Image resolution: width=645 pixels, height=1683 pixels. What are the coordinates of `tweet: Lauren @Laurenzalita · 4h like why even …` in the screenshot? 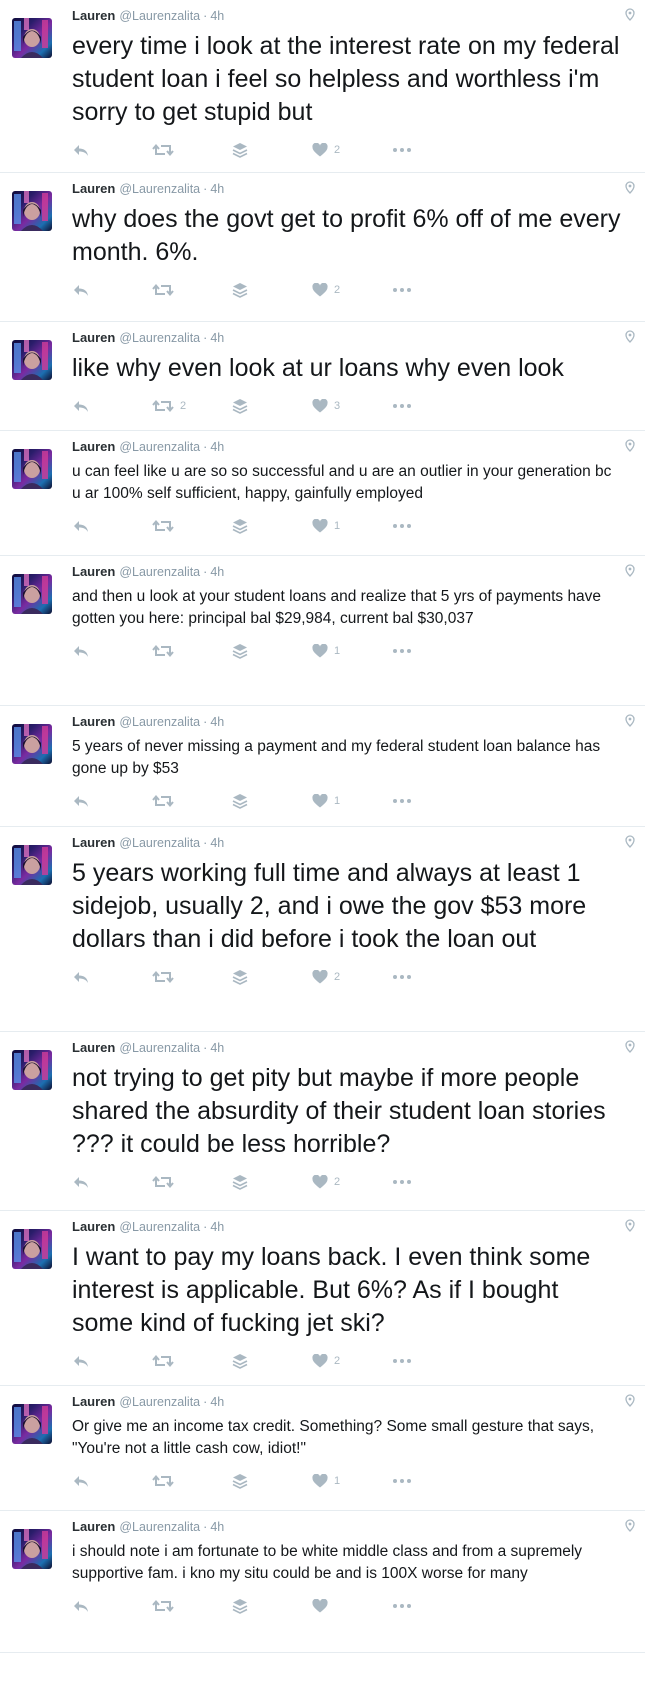 It's located at (322, 376).